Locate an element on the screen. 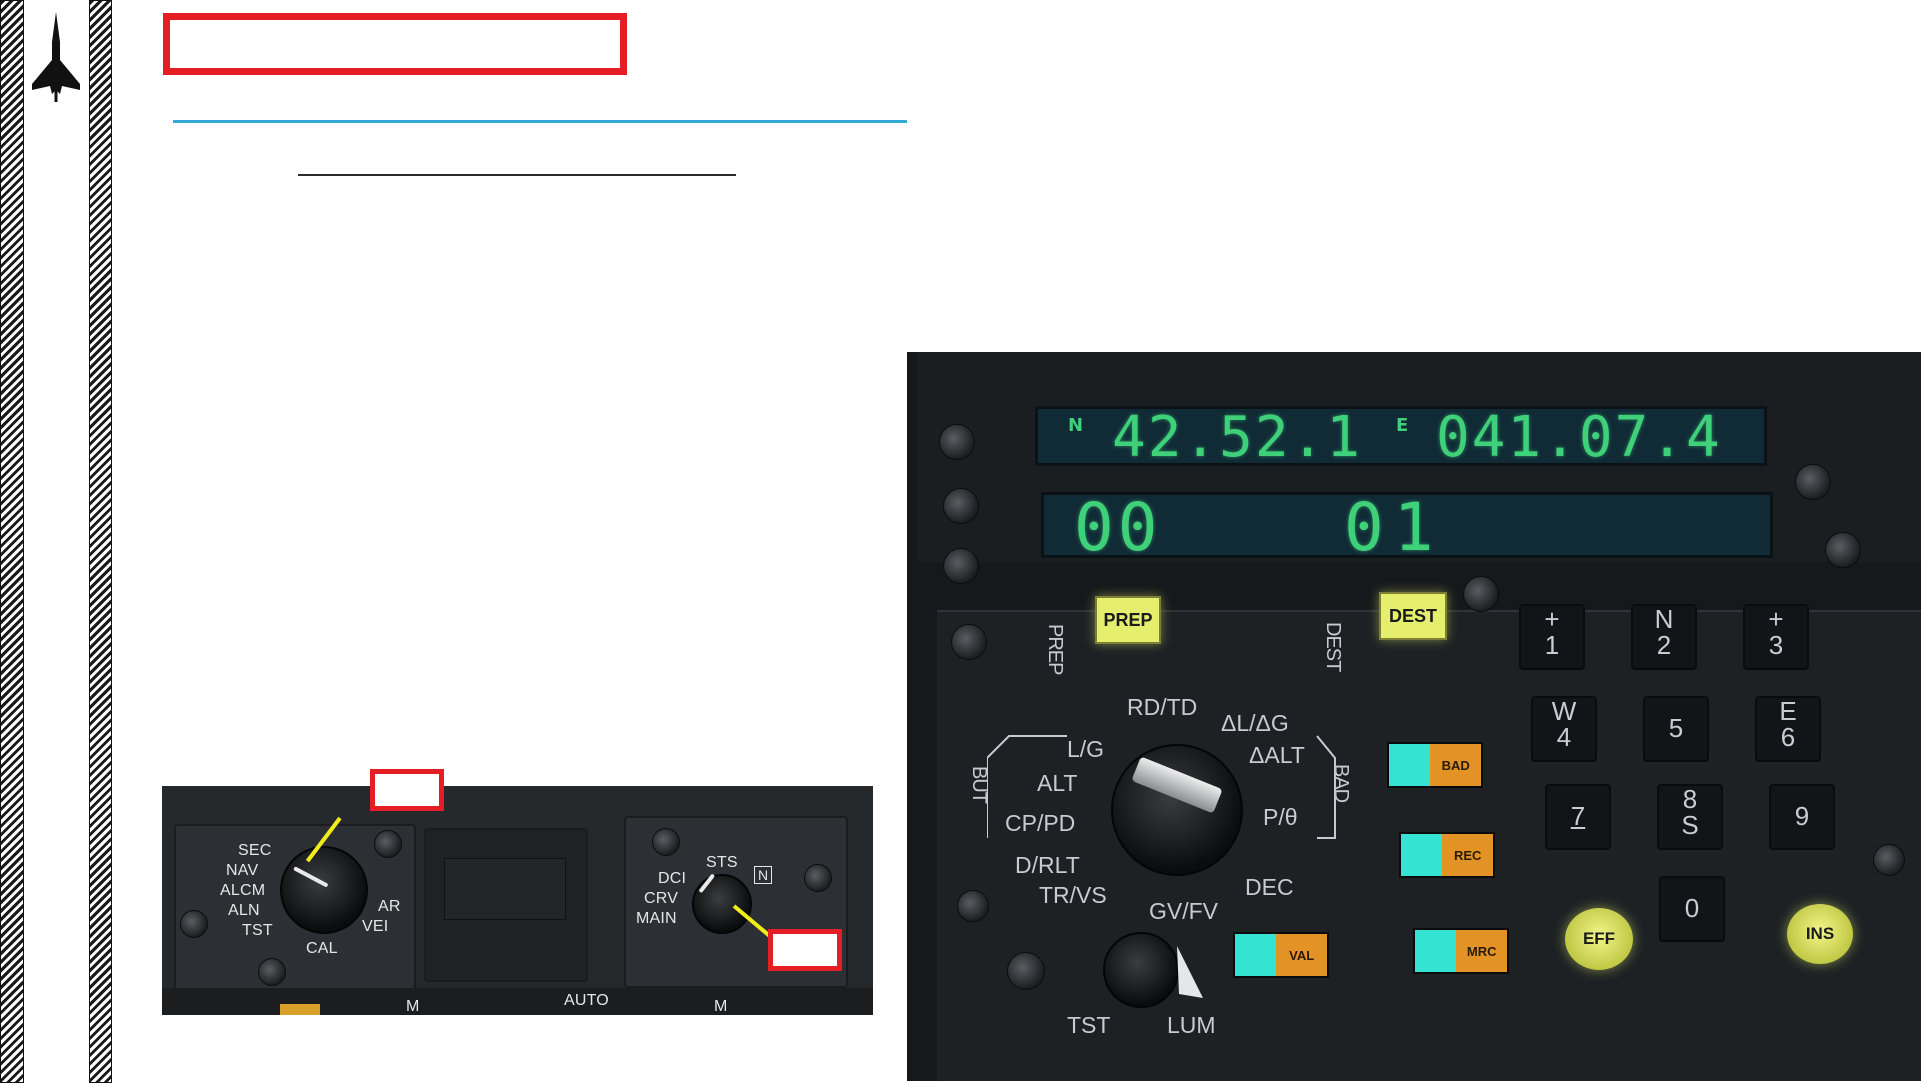 The height and width of the screenshot is (1083, 1921). lamp-rec-label: REC is located at coordinates (1467, 855).